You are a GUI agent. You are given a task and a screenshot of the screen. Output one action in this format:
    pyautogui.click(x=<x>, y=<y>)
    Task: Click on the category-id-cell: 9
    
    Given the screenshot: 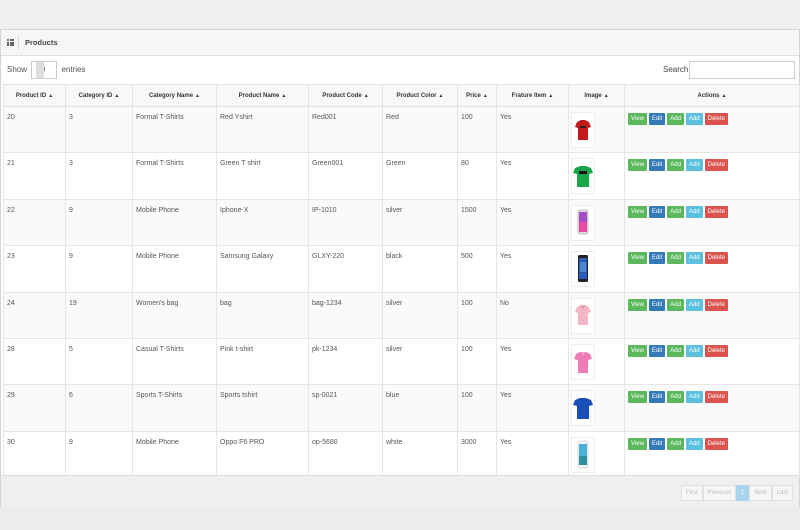 What is the action you would take?
    pyautogui.click(x=99, y=222)
    